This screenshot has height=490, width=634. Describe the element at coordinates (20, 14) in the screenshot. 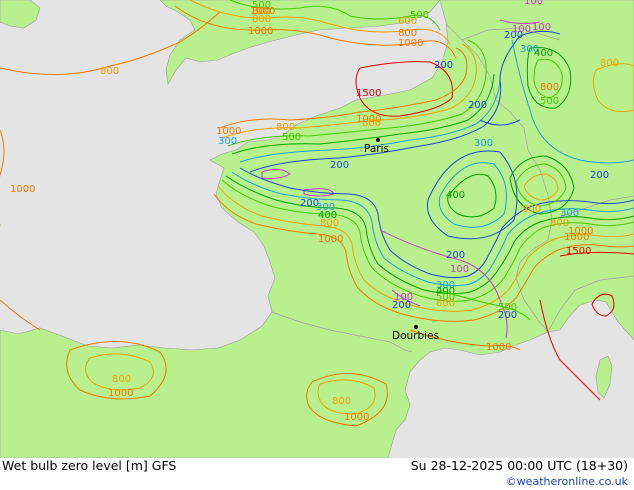

I see `landmass-ireland` at that location.